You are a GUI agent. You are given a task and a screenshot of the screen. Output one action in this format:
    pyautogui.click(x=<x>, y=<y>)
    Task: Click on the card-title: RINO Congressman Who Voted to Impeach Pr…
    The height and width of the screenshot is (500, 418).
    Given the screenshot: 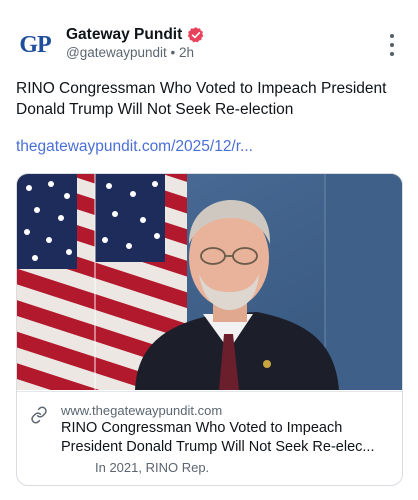 What is the action you would take?
    pyautogui.click(x=227, y=438)
    